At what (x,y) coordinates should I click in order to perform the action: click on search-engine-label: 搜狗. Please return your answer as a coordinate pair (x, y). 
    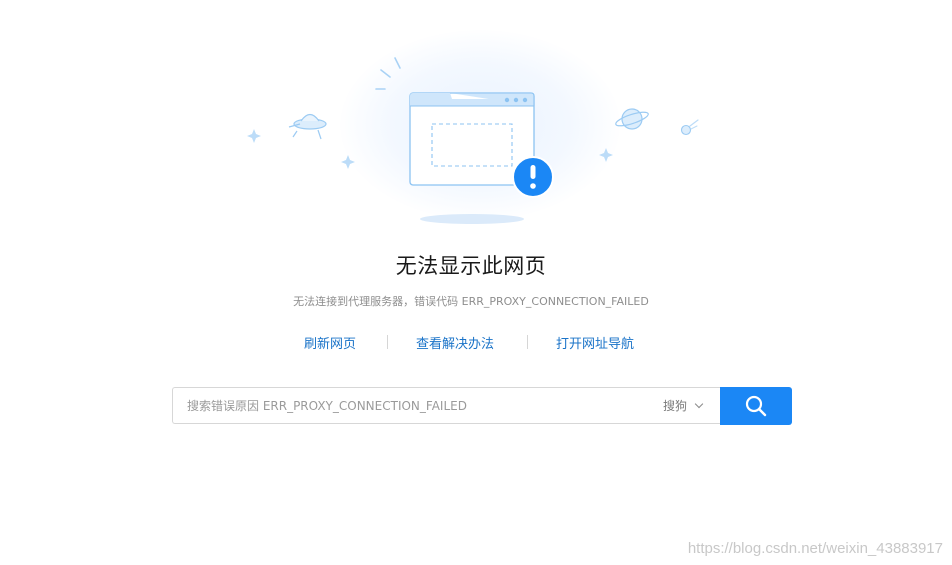
    Looking at the image, I should click on (675, 406).